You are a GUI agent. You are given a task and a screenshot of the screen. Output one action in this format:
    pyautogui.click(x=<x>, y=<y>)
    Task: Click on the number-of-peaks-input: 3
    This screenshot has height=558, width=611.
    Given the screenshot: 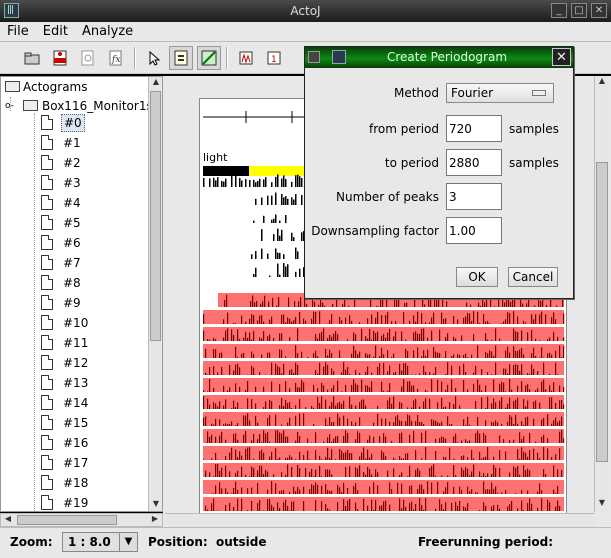 What is the action you would take?
    pyautogui.click(x=474, y=196)
    